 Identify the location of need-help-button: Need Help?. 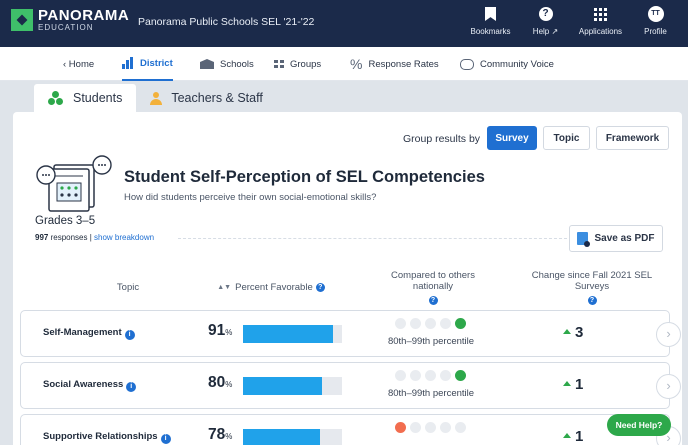
(639, 425).